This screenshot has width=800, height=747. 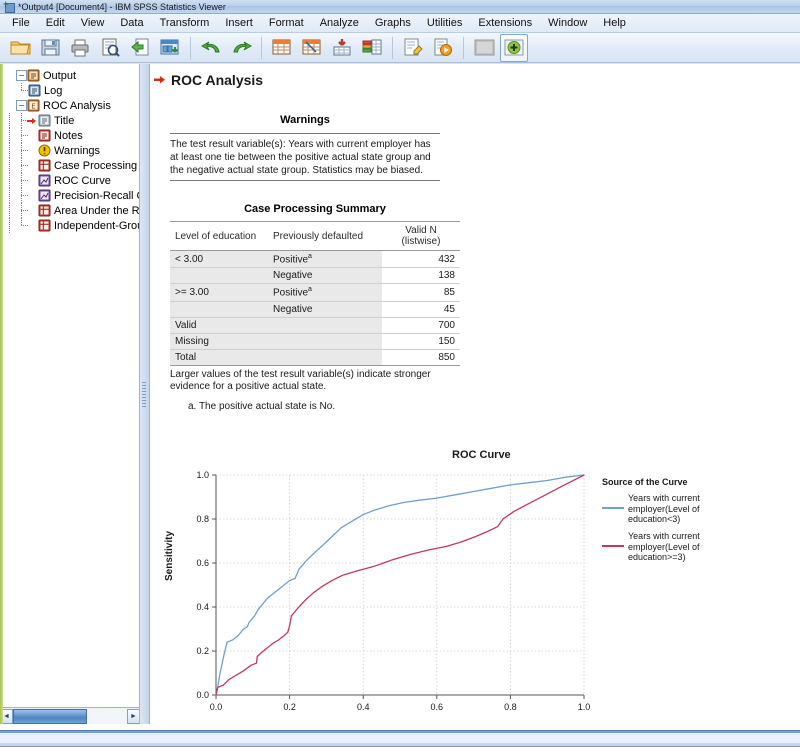 I want to click on warnings-heading: Warnings, so click(x=305, y=120).